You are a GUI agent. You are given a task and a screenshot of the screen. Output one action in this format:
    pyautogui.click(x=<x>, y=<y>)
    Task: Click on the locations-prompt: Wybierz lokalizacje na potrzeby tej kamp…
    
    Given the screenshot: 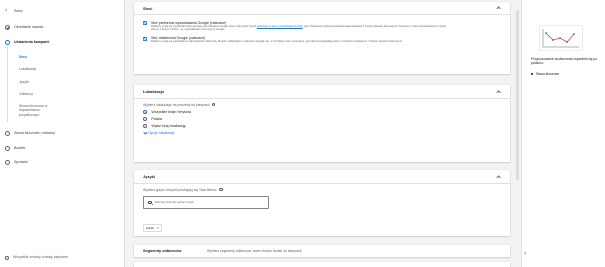 What is the action you would take?
    pyautogui.click(x=322, y=105)
    